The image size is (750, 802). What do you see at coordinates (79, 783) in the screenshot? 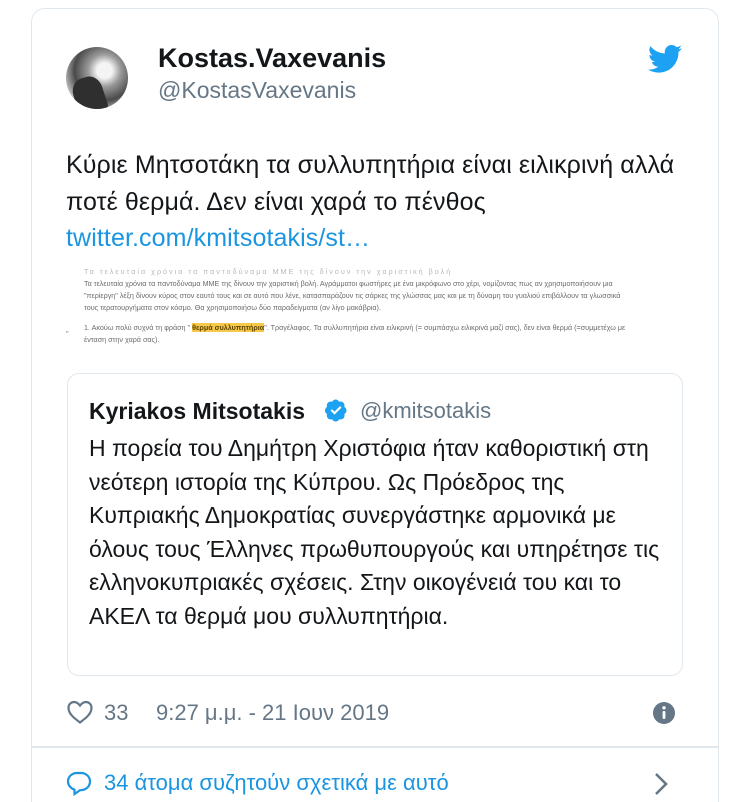
I see `speech-bubble-icon` at bounding box center [79, 783].